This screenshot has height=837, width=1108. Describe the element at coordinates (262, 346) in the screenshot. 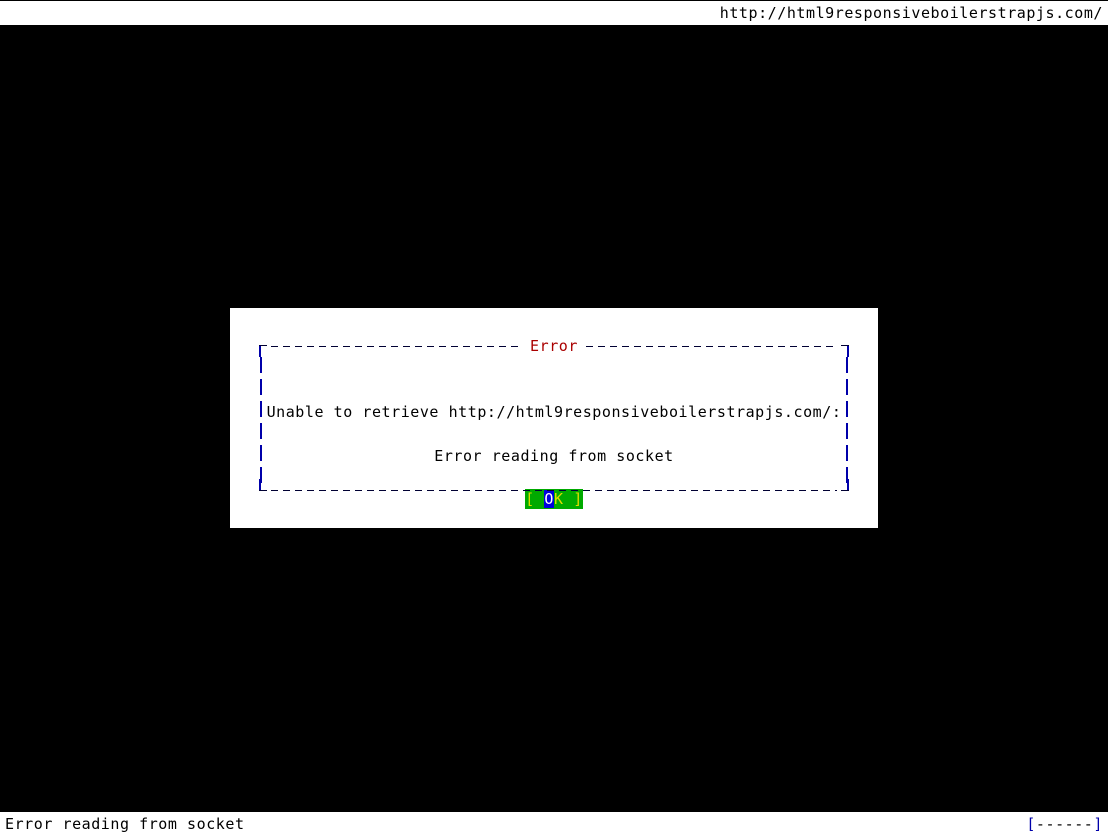

I see `corner-top-left-icon` at that location.